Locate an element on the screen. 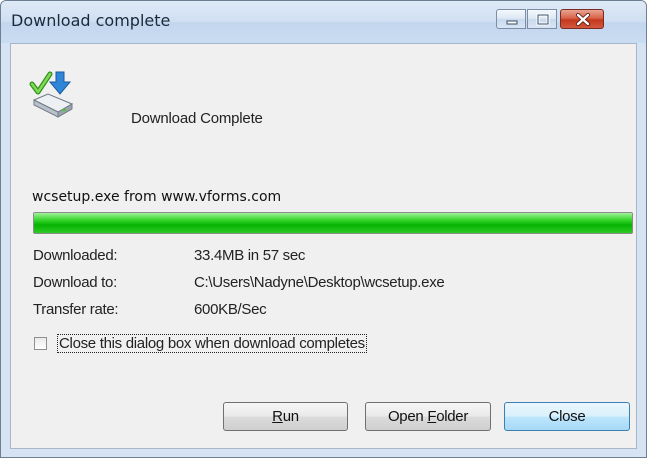  download-complete-icon is located at coordinates (51, 94).